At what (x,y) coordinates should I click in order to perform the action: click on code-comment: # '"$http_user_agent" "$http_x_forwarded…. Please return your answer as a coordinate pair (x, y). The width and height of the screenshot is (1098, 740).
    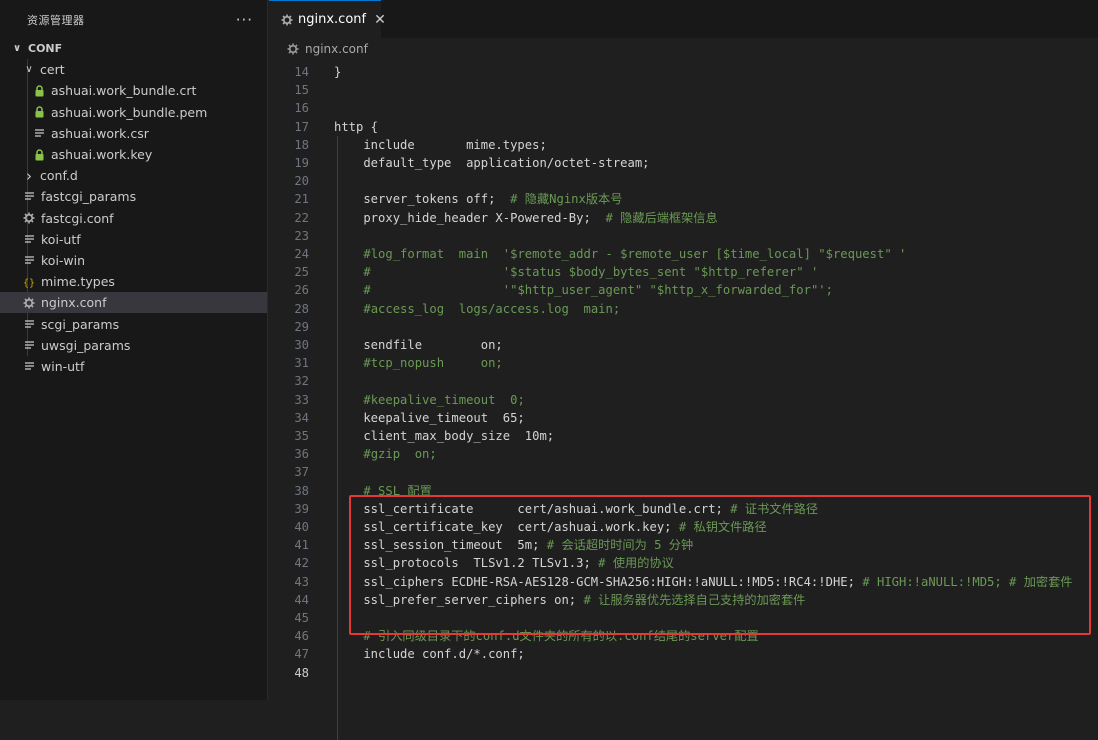
    Looking at the image, I should click on (598, 290).